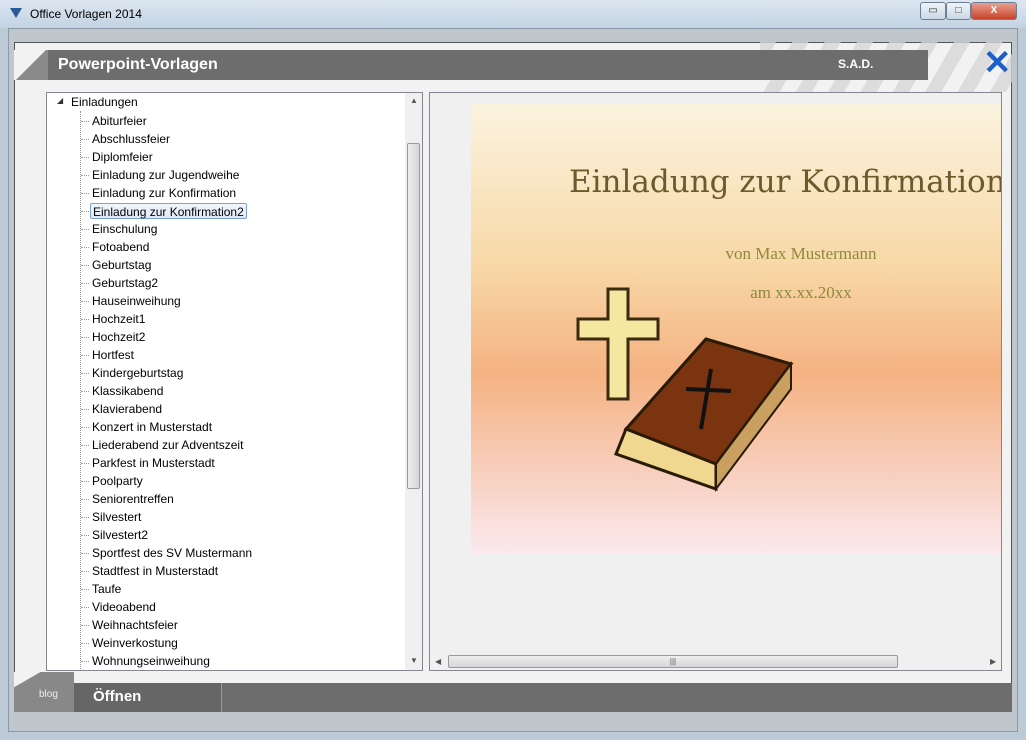 This screenshot has height=740, width=1026. What do you see at coordinates (856, 64) in the screenshot?
I see `sad-logo: S.A.D.` at bounding box center [856, 64].